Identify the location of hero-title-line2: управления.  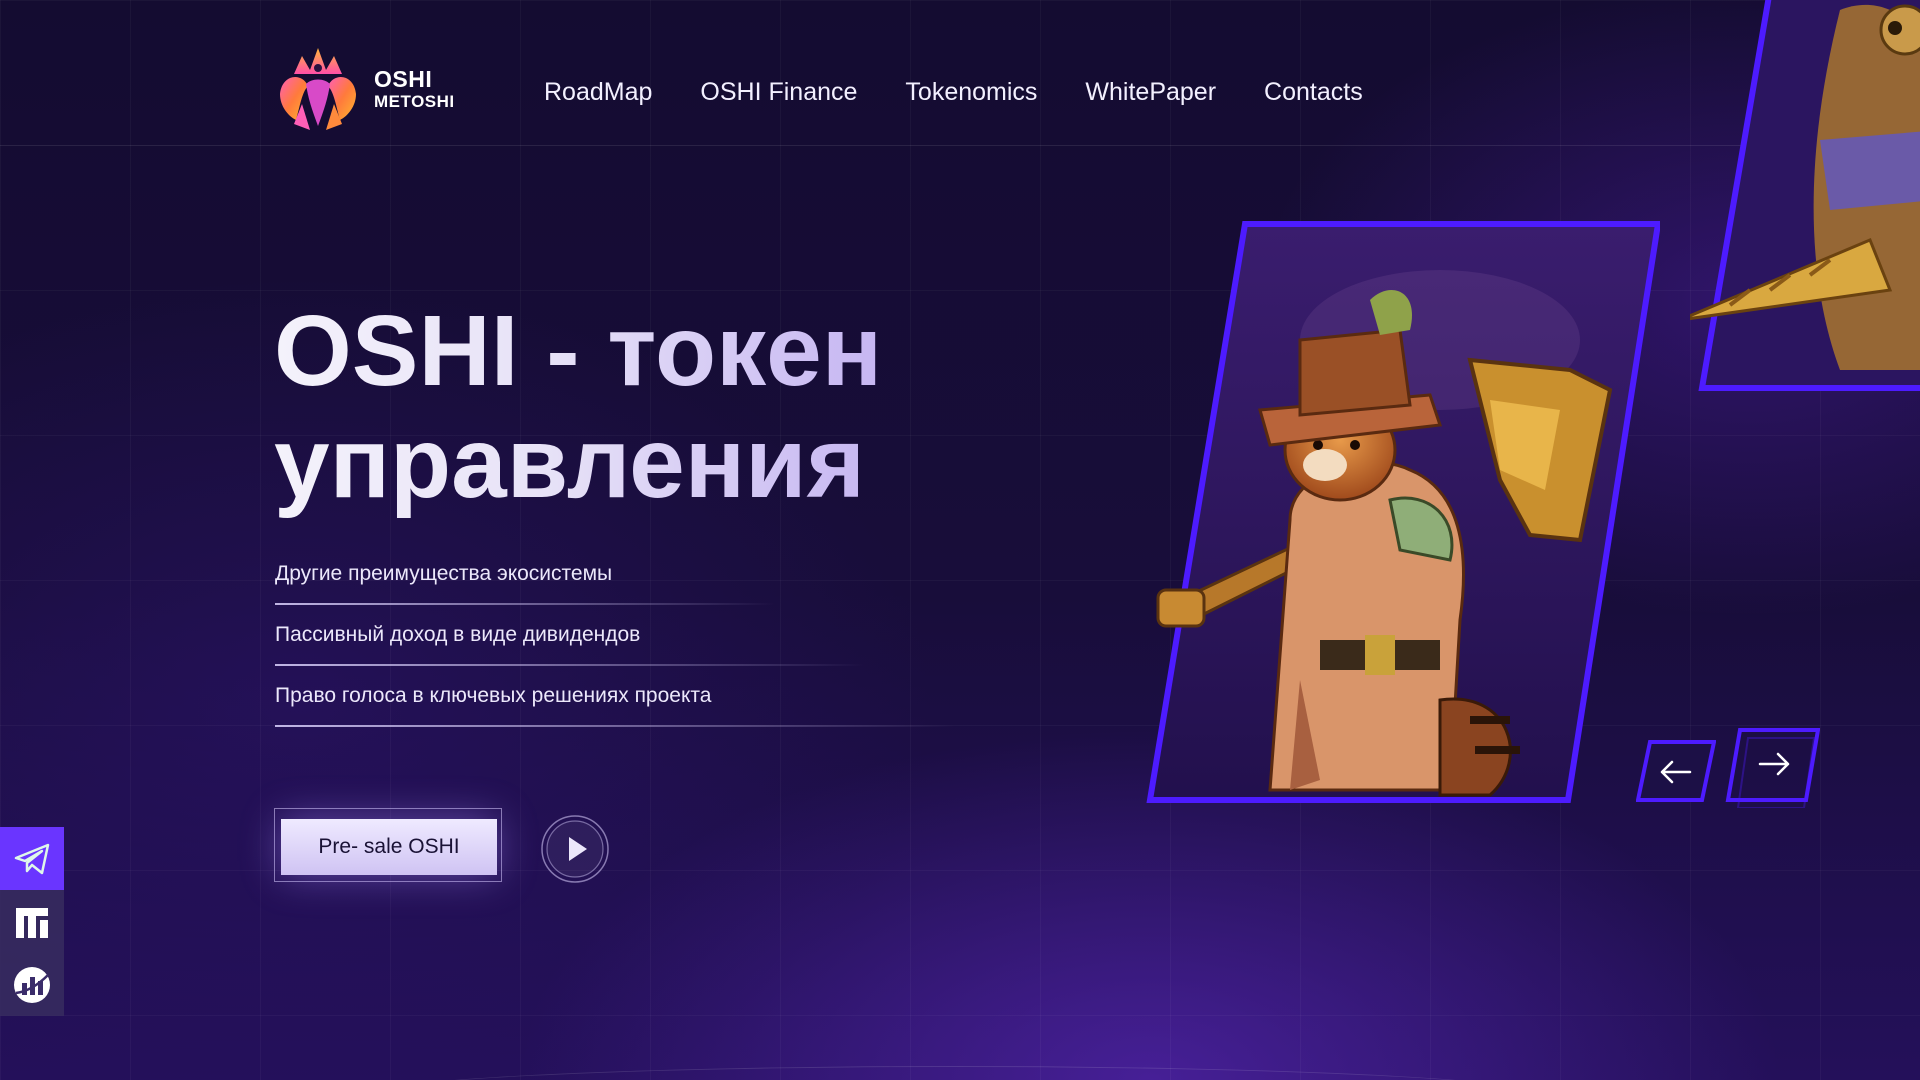
(569, 463).